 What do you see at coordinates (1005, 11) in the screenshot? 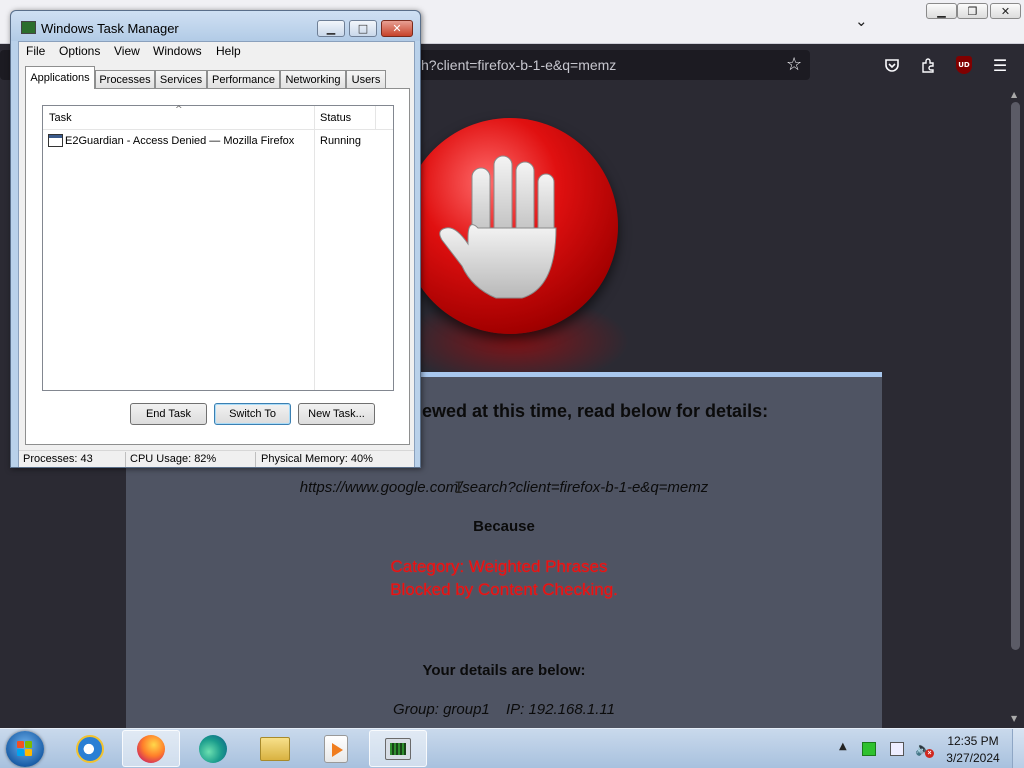
I see `close-button: ✕` at bounding box center [1005, 11].